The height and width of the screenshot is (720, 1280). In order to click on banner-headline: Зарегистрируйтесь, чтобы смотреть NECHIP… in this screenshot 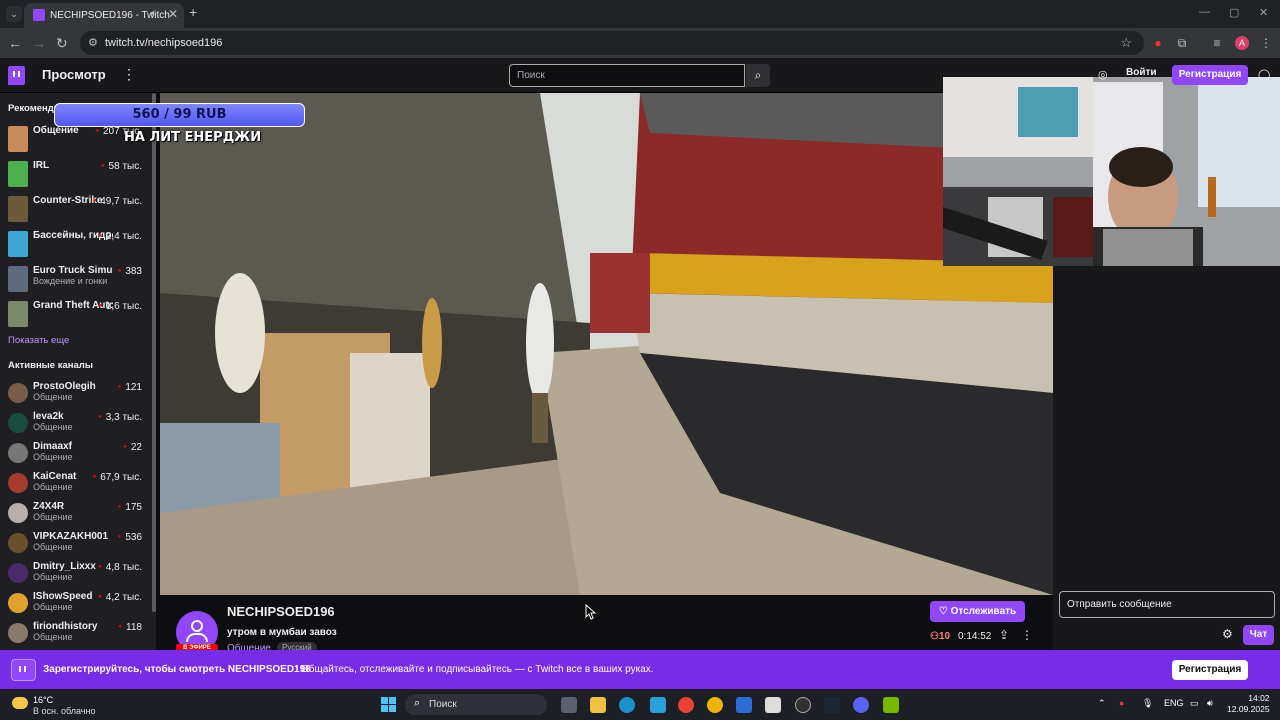, I will do `click(177, 669)`.